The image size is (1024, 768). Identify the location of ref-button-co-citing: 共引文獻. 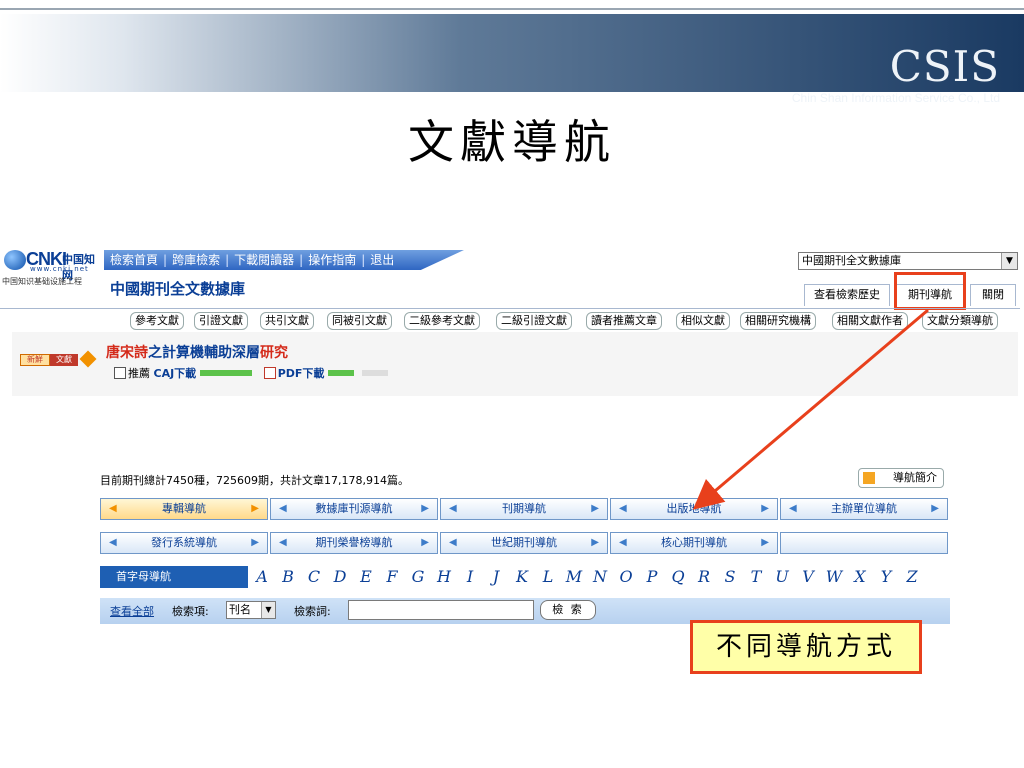
(287, 321).